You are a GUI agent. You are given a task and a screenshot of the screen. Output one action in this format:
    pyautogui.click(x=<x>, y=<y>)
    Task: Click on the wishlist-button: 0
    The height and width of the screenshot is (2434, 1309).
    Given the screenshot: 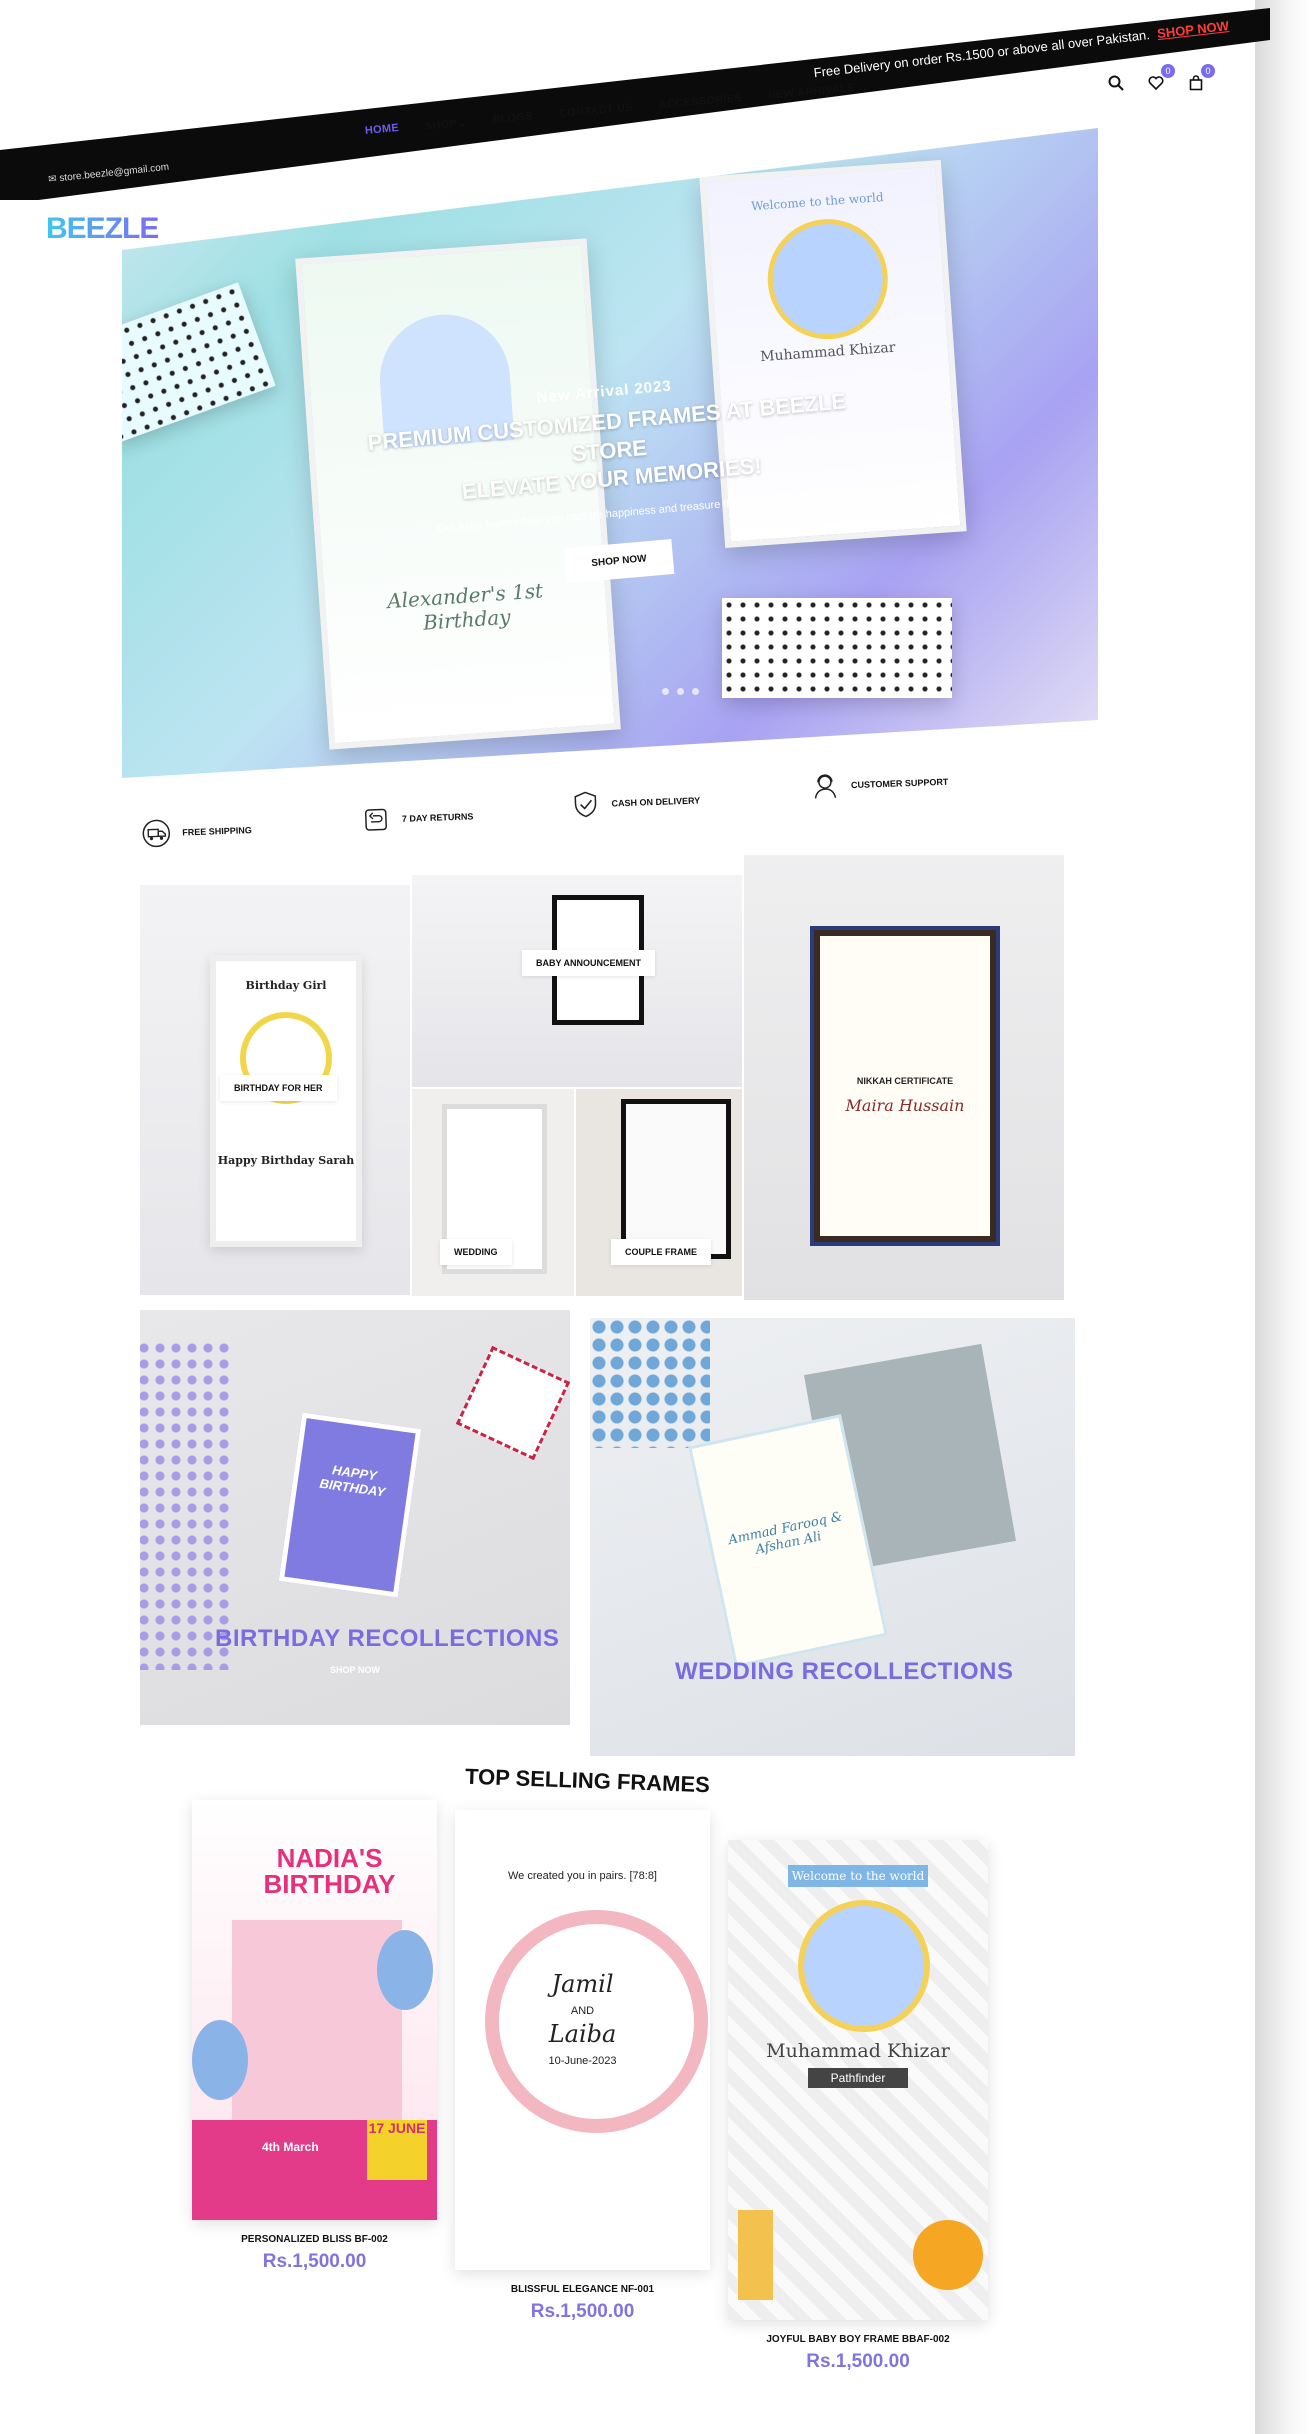 What is the action you would take?
    pyautogui.click(x=1160, y=79)
    